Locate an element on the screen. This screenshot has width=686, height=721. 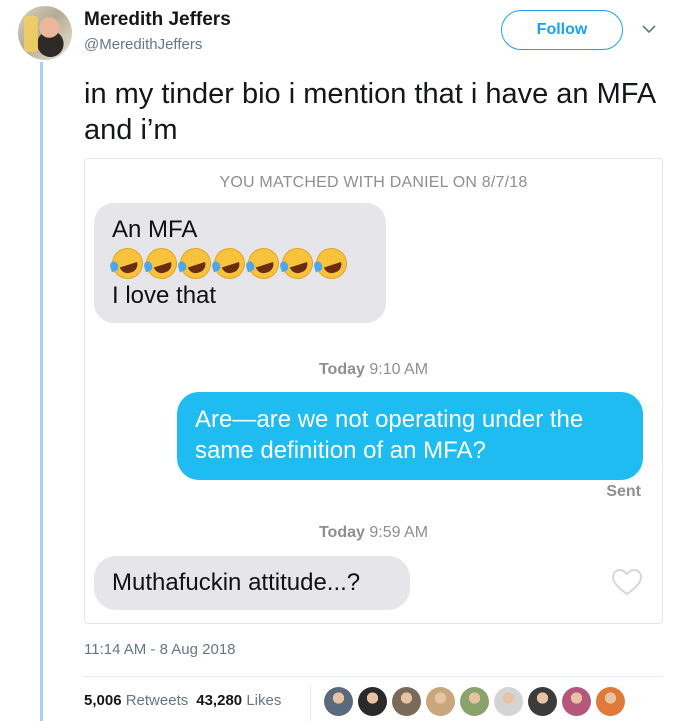
tweet-stats: 5,006 Retweets 43,280 Likes is located at coordinates (182, 700).